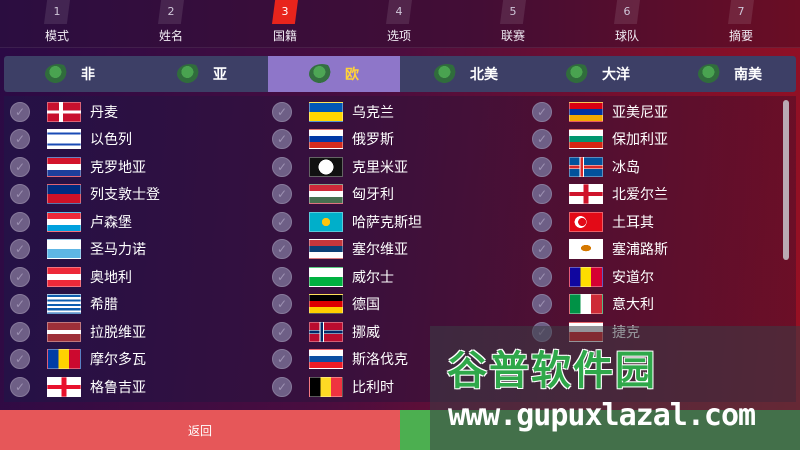  What do you see at coordinates (396, 305) in the screenshot?
I see `nationality-row: ✓ 德国` at bounding box center [396, 305].